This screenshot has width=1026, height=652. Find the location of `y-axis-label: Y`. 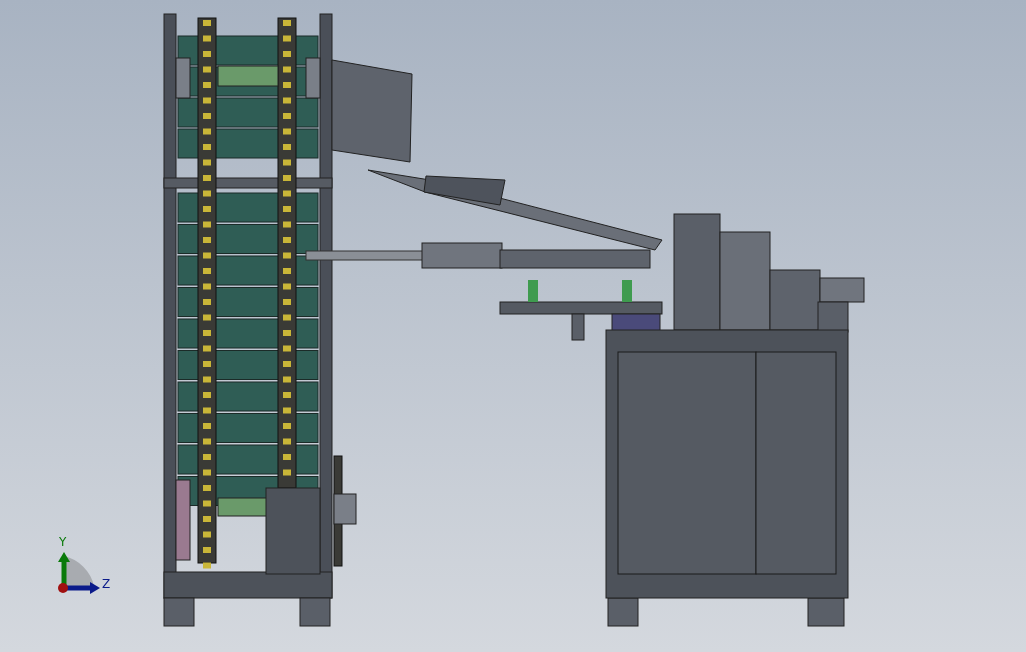

y-axis-label: Y is located at coordinates (63, 542).